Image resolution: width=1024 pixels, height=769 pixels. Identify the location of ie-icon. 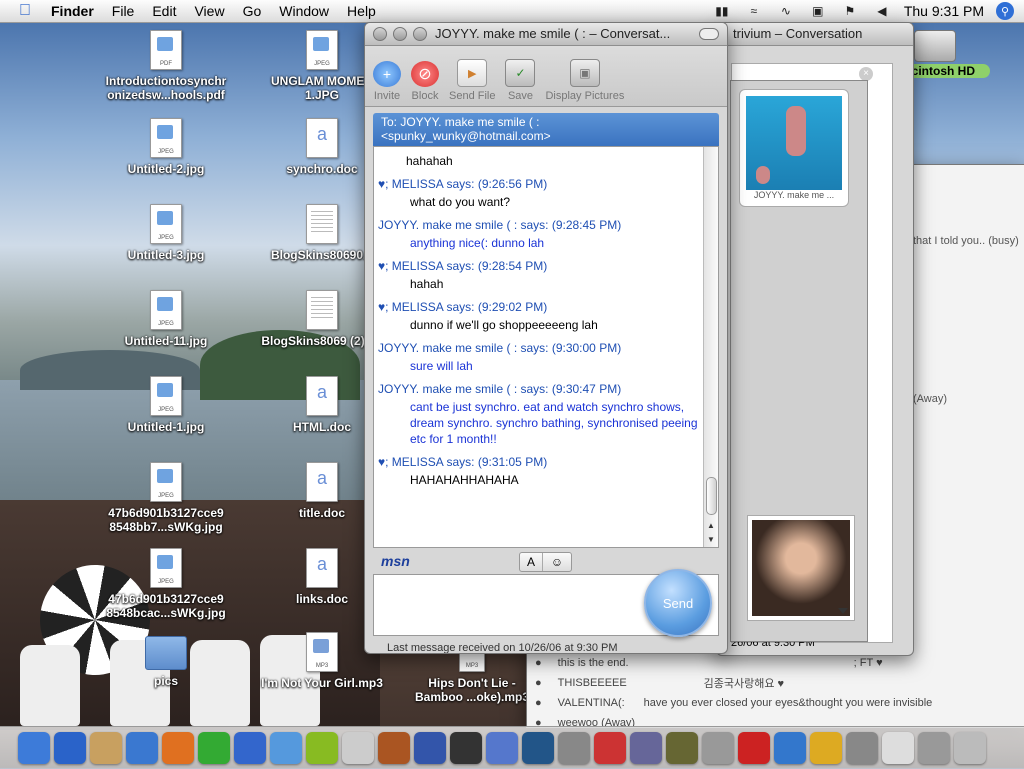
(70, 748).